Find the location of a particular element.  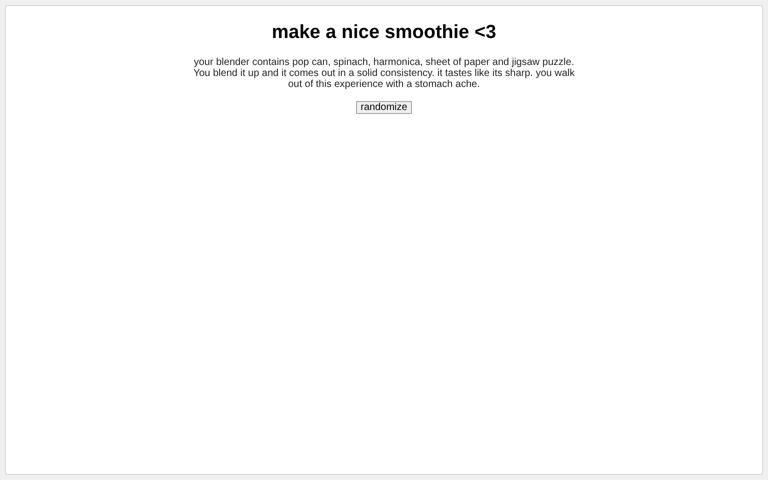

randomize-button: randomize is located at coordinates (384, 107).